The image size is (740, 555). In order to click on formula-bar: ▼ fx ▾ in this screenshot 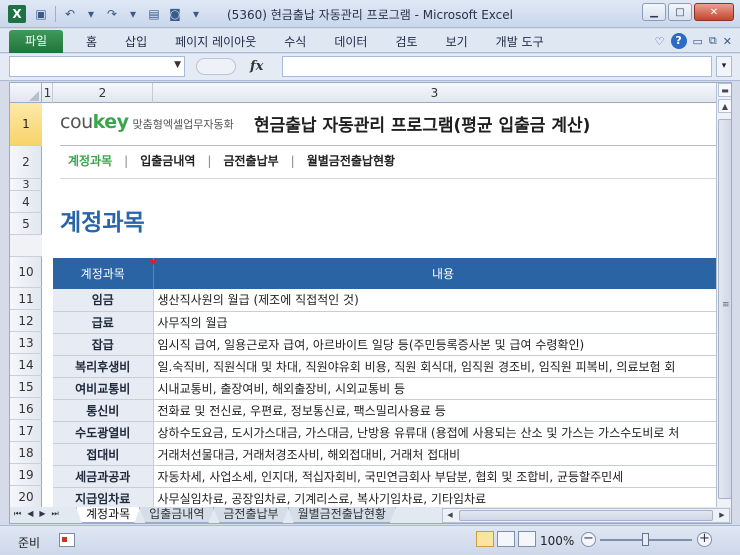, I will do `click(370, 67)`.